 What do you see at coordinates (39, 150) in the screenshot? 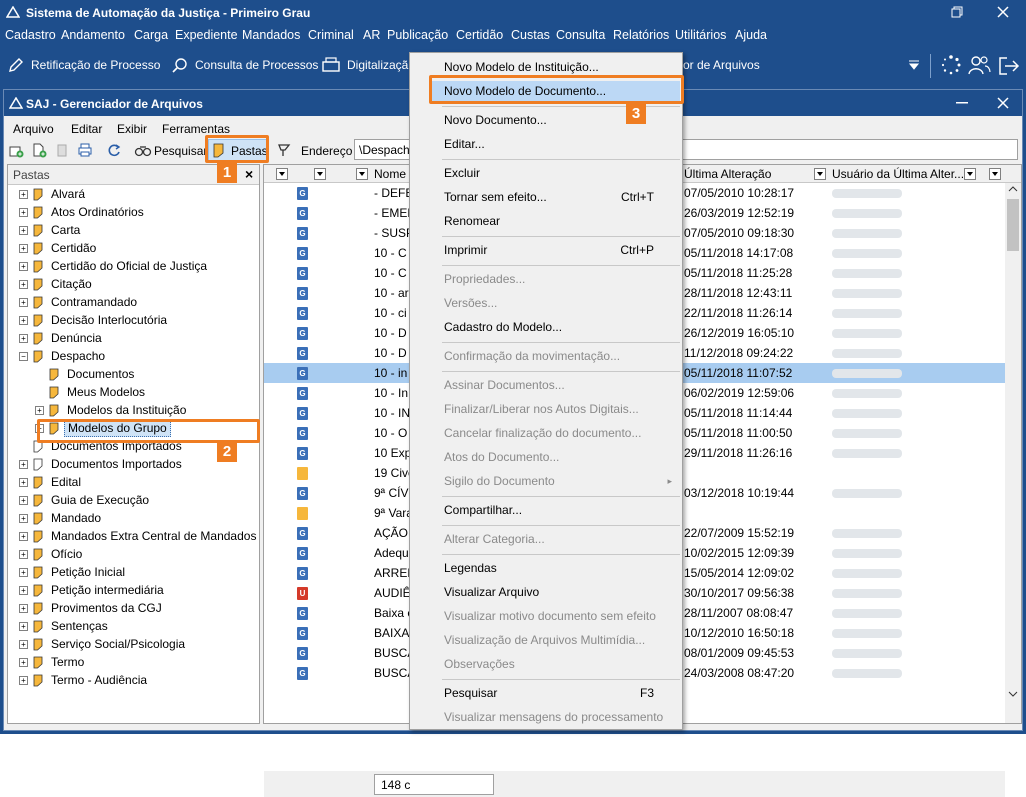
I see `new-document-icon` at bounding box center [39, 150].